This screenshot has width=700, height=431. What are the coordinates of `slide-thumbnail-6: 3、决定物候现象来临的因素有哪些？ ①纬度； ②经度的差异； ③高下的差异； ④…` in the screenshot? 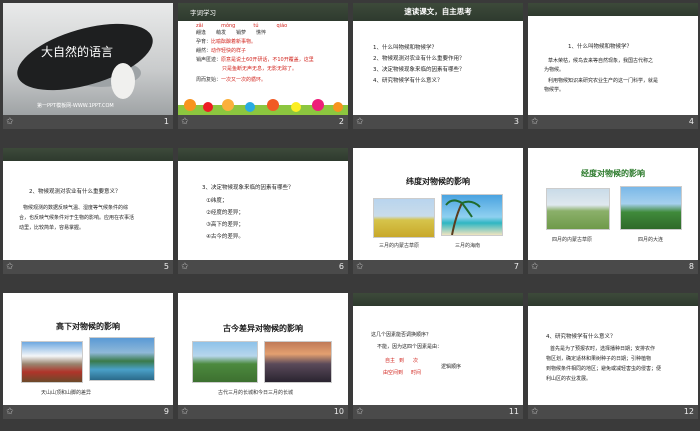 It's located at (263, 211).